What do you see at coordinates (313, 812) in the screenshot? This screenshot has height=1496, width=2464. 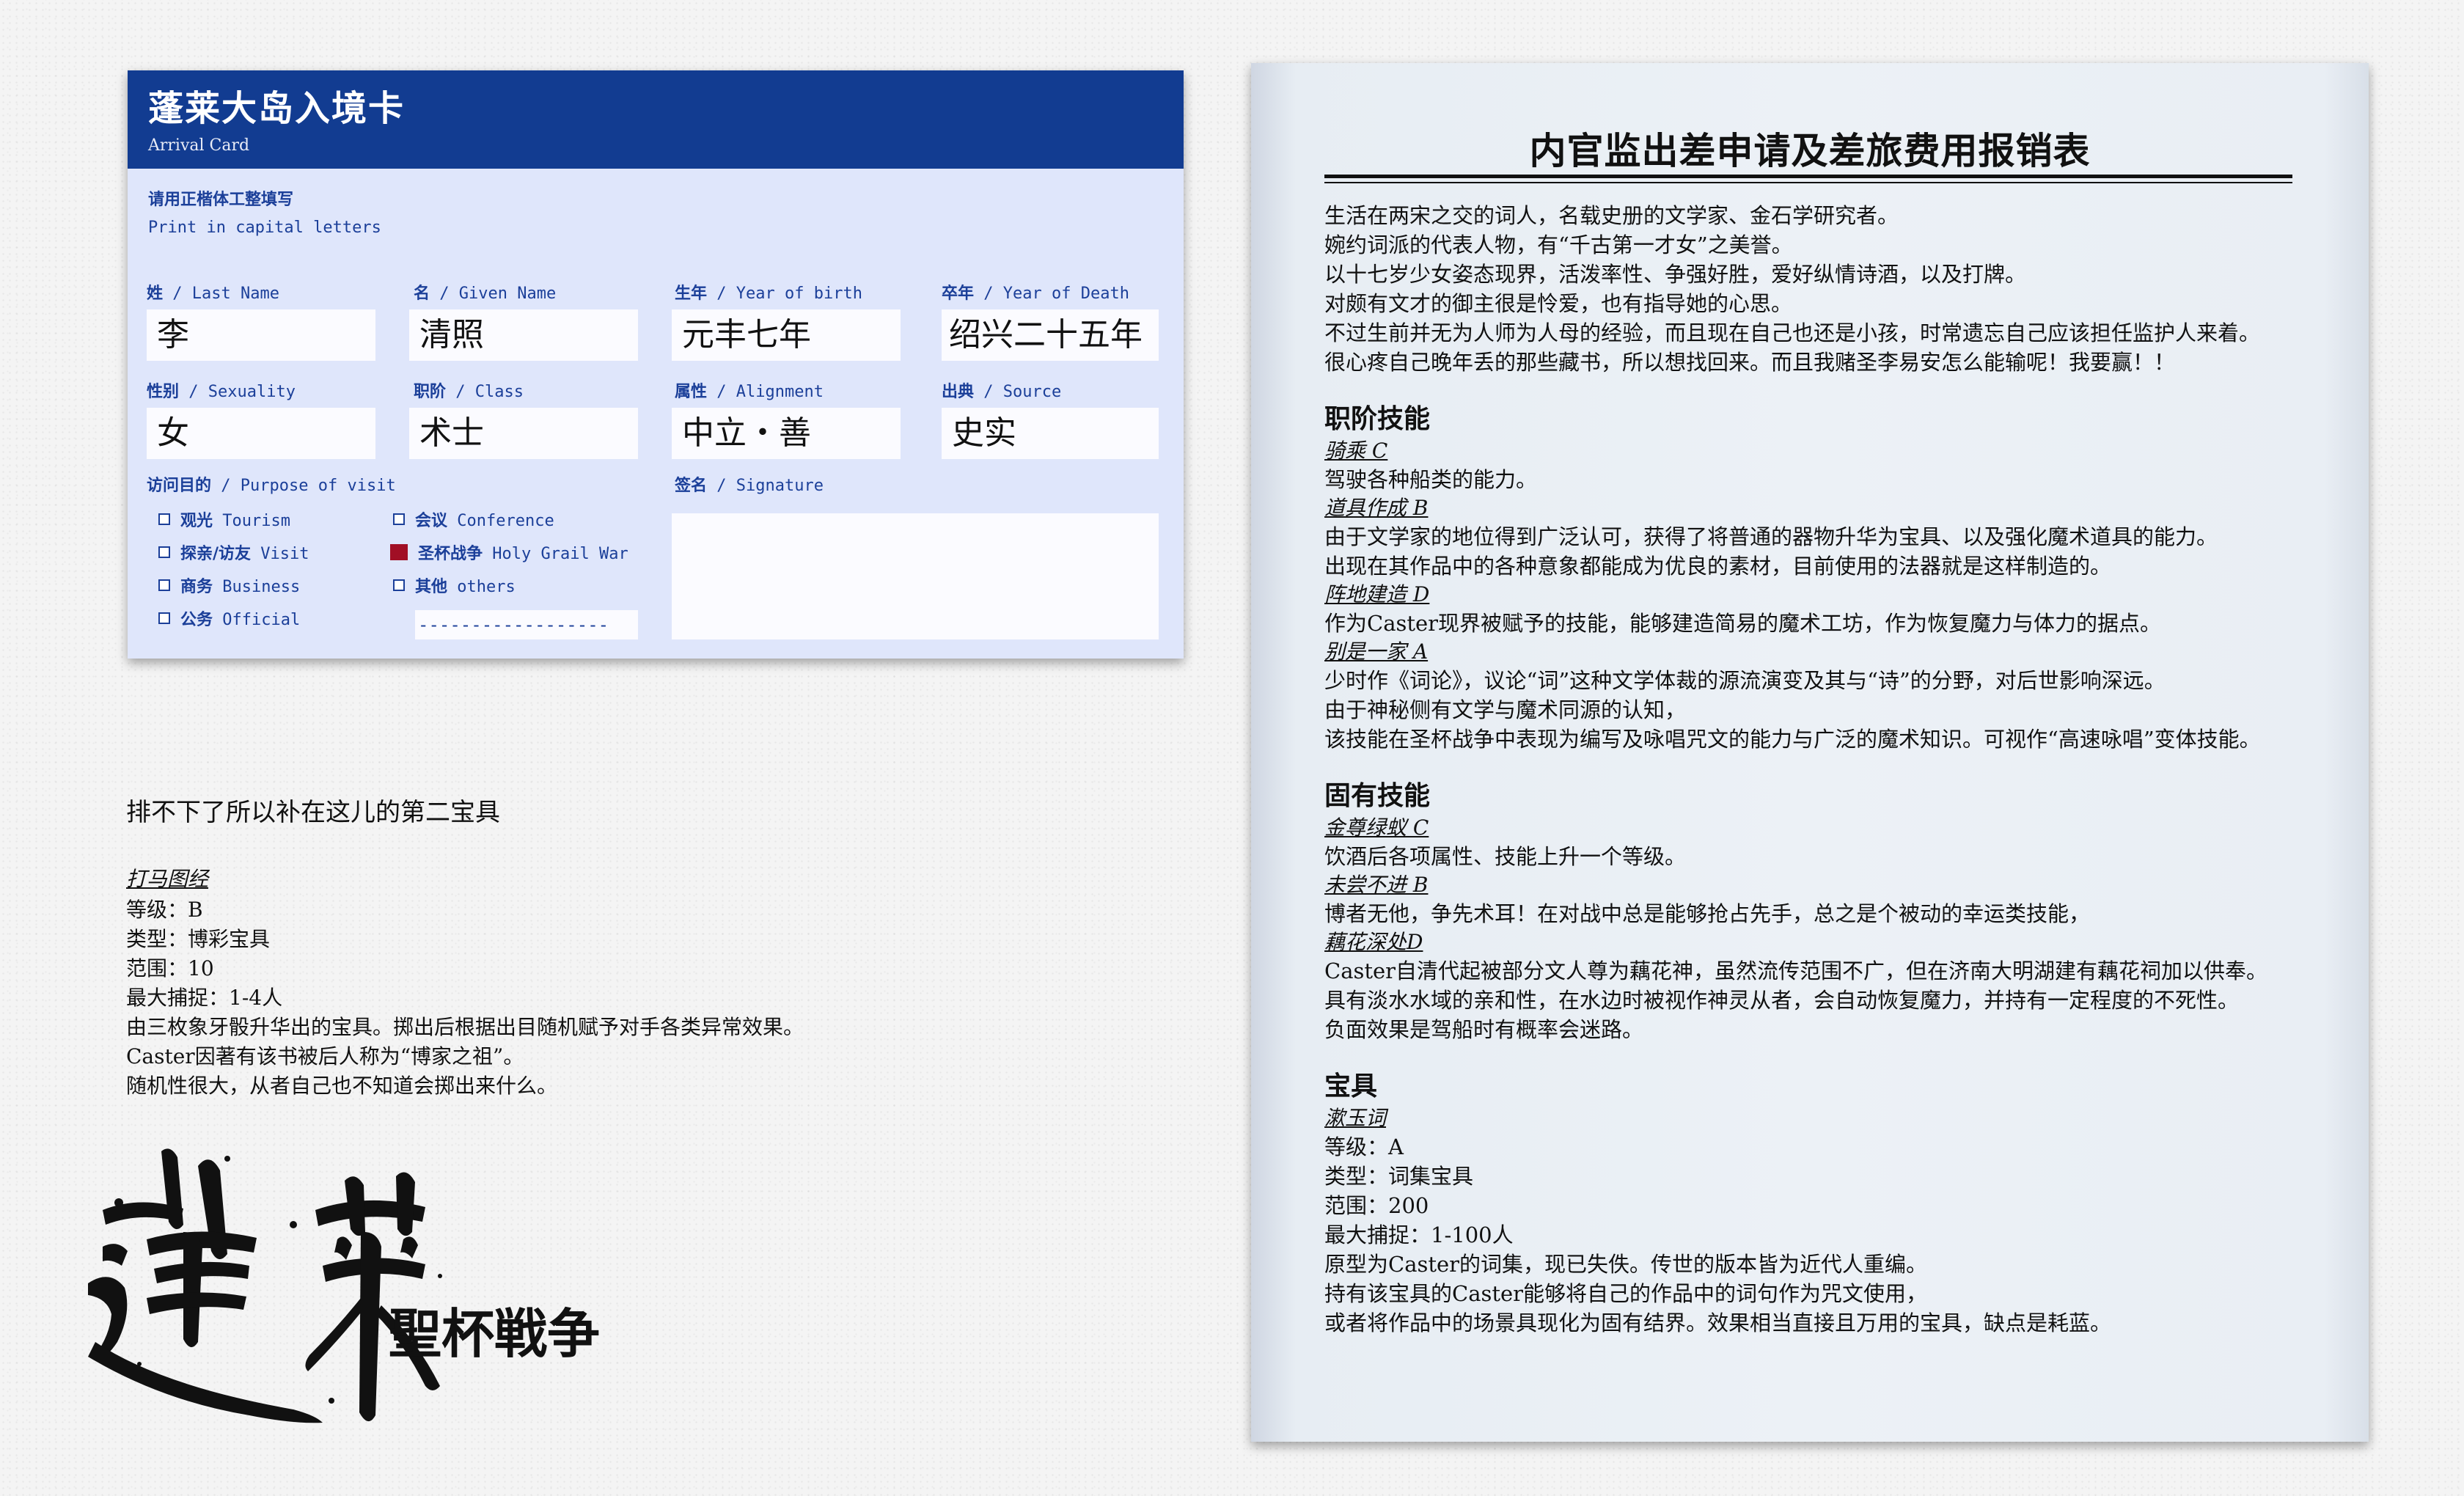 I see `notes-heading: 排不下了所以补在这儿的第二宝具` at bounding box center [313, 812].